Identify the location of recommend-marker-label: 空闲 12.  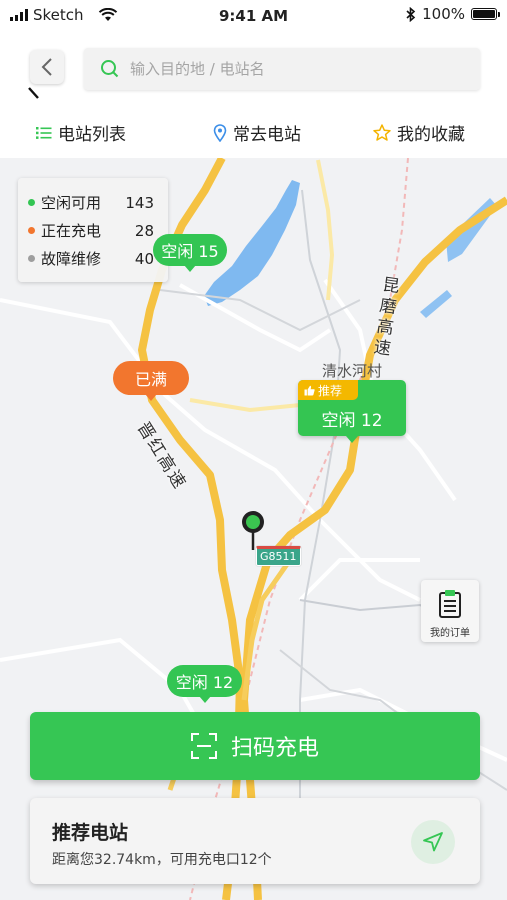
(352, 421).